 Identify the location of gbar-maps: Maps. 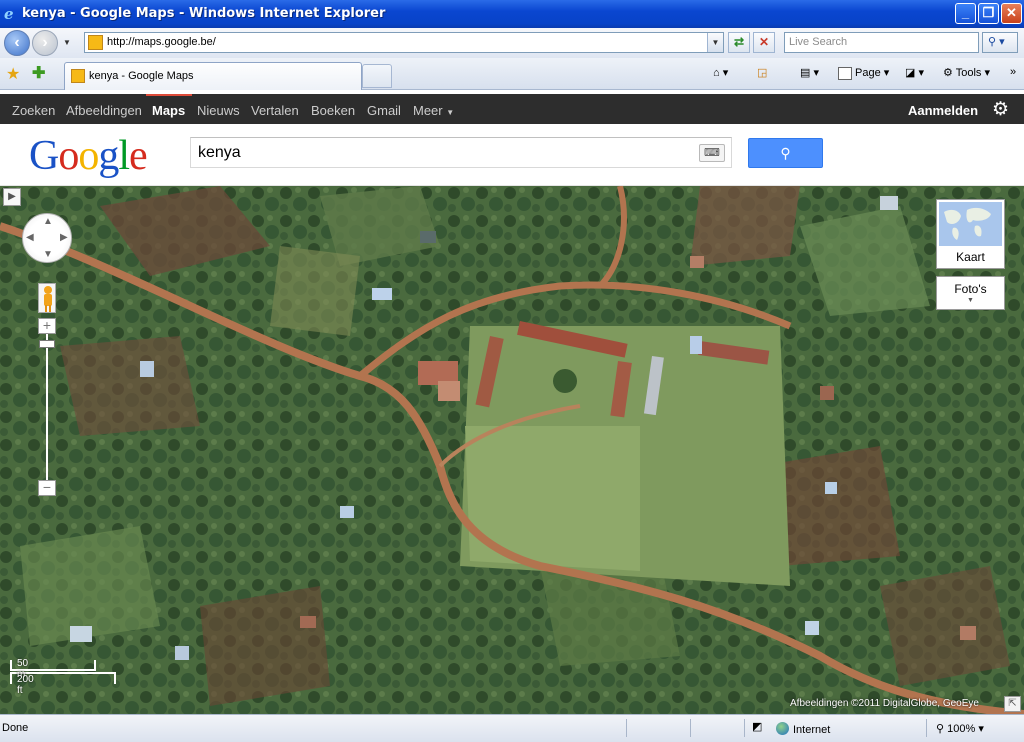
(168, 110).